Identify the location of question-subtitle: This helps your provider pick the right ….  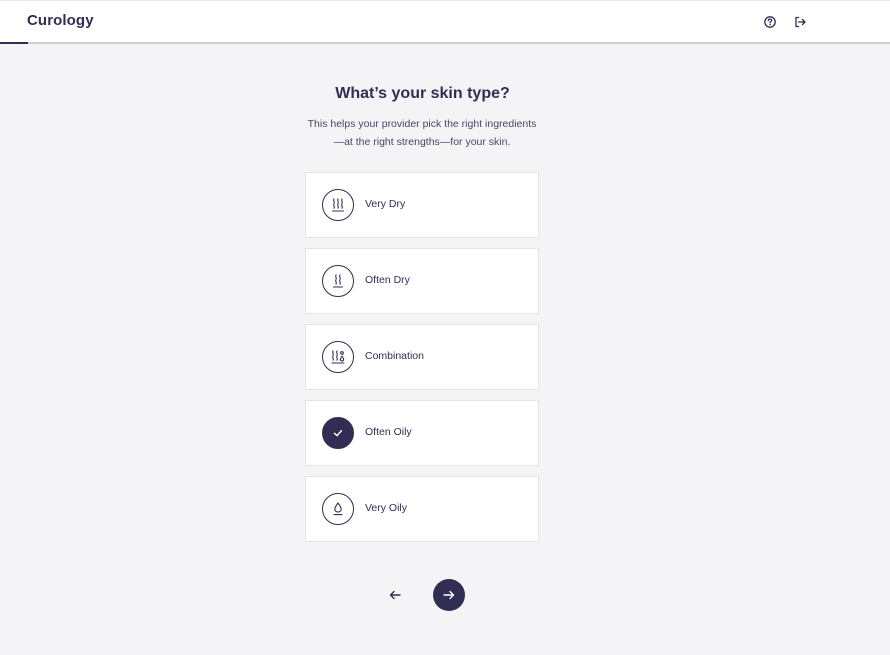
(422, 133).